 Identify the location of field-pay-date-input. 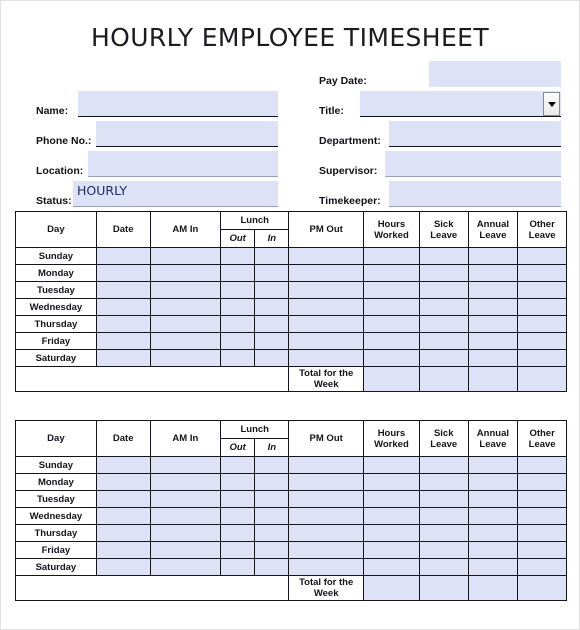
(495, 74).